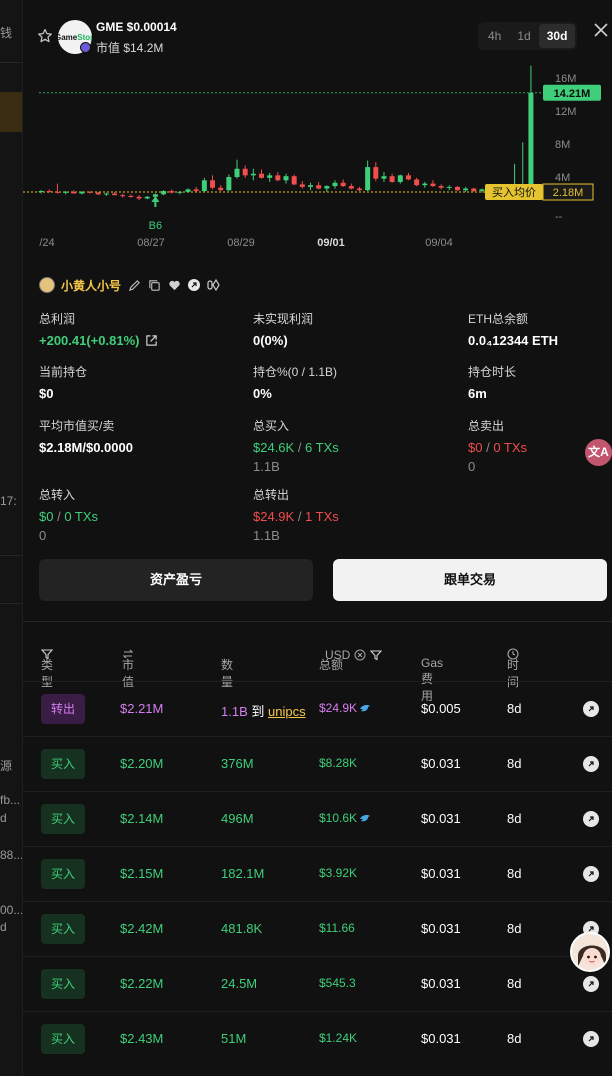  What do you see at coordinates (45, 36) in the screenshot?
I see `star-icon` at bounding box center [45, 36].